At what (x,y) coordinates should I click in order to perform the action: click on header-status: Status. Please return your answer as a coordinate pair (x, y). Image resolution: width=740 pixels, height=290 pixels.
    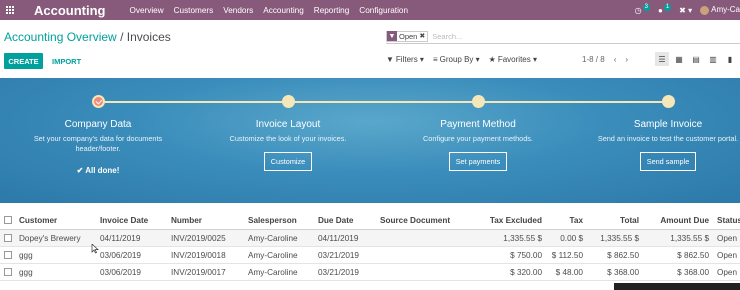
    Looking at the image, I should click on (728, 220).